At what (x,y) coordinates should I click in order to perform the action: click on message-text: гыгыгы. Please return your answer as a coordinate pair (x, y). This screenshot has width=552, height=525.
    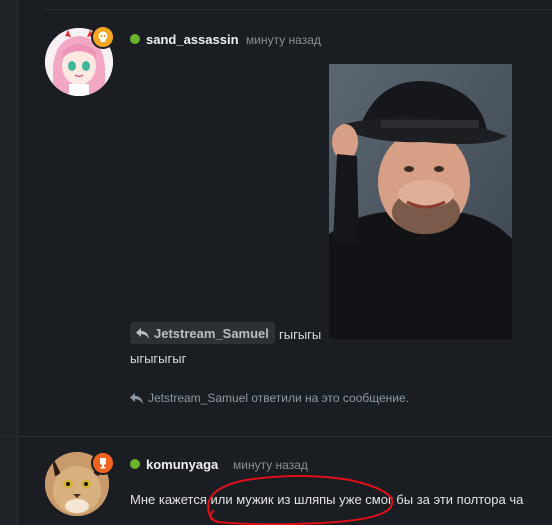
    Looking at the image, I should click on (300, 334).